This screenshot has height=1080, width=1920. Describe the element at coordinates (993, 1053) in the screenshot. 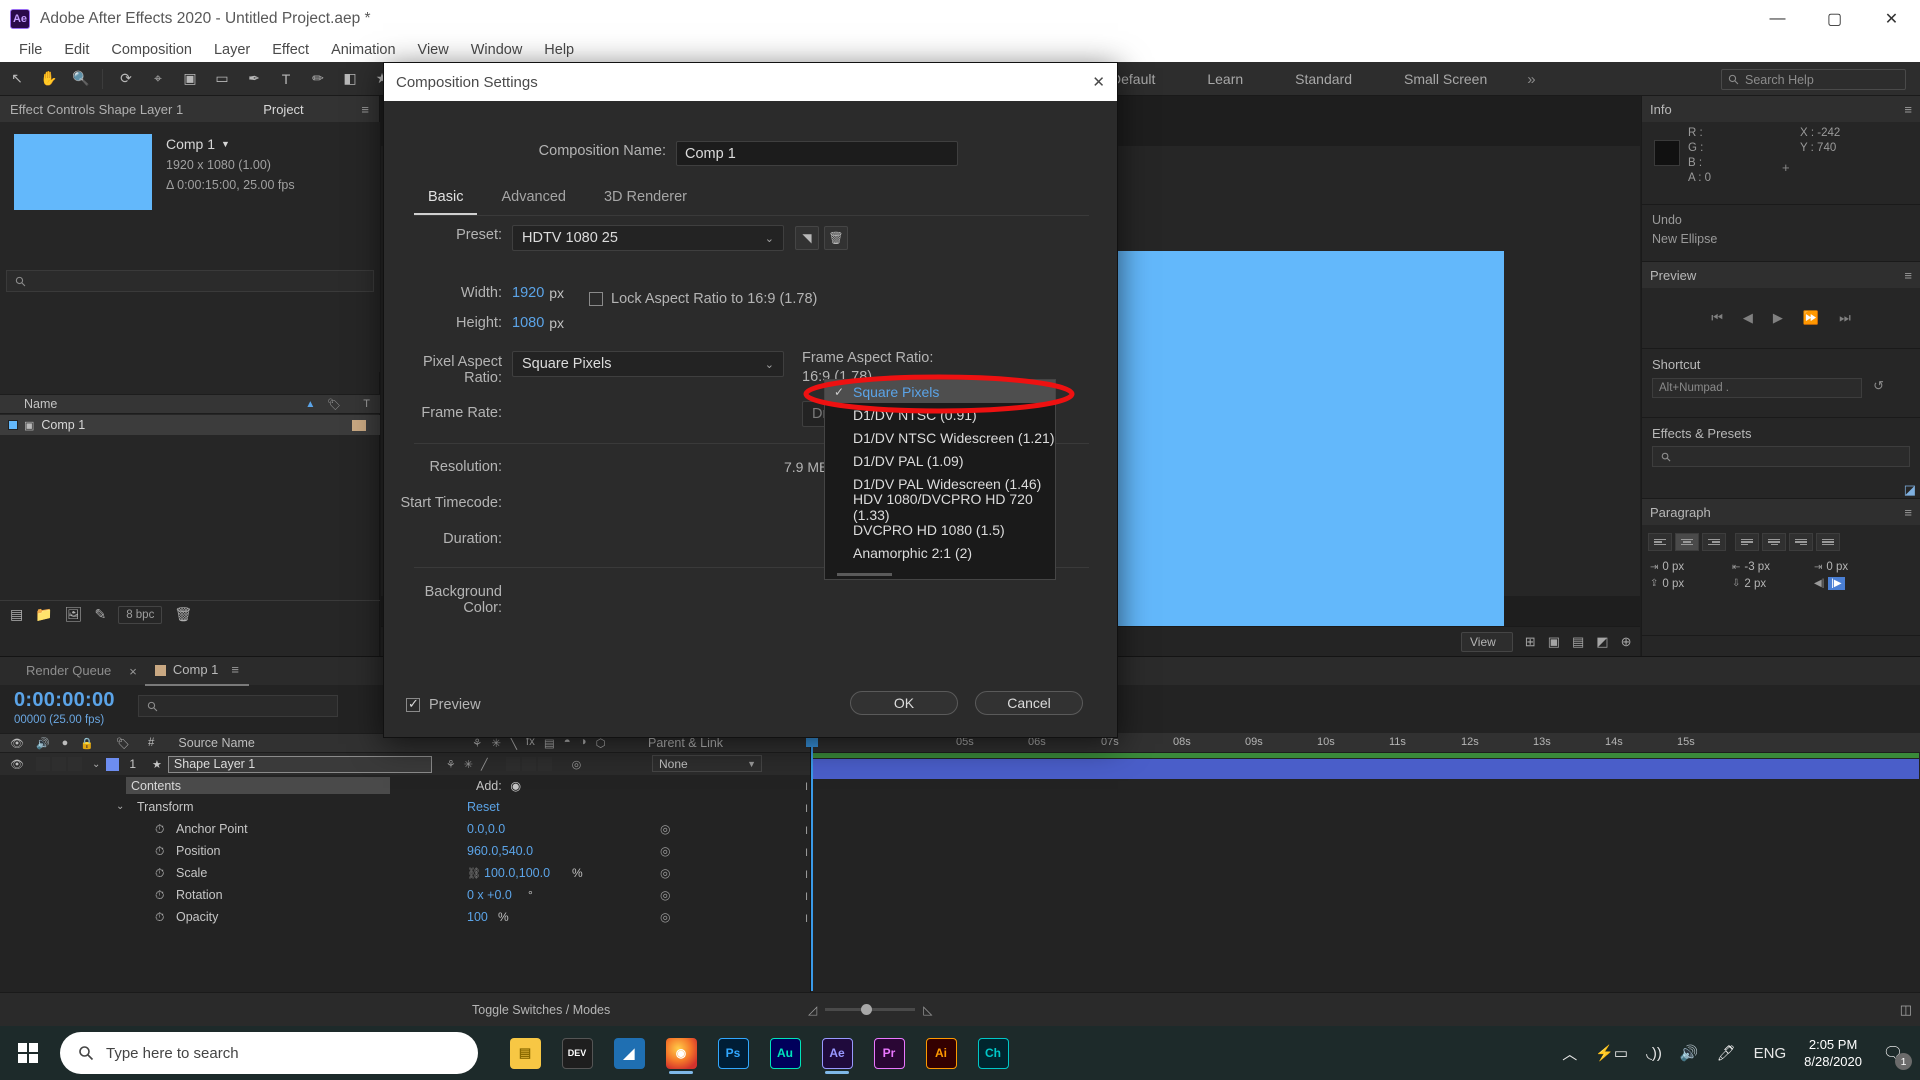

I see `taskbar-character-animator: Ch` at that location.